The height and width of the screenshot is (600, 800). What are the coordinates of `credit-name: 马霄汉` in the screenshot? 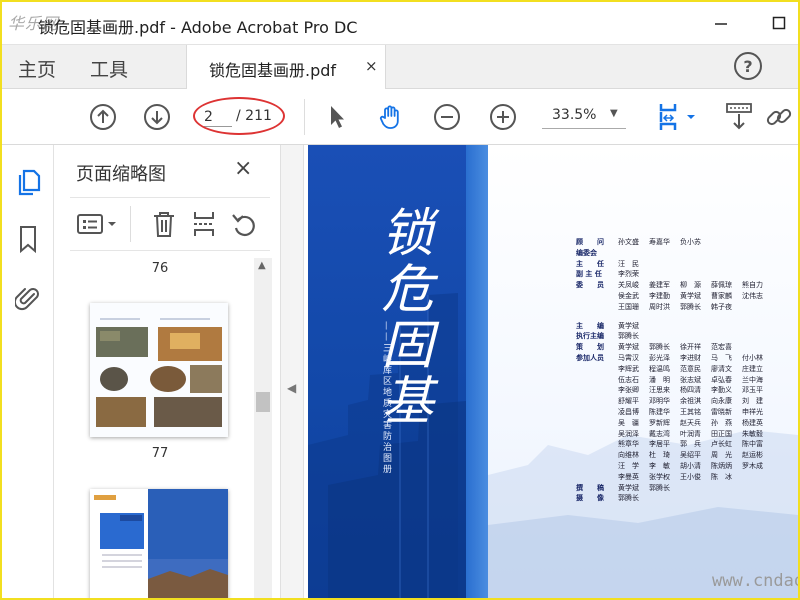 It's located at (628, 357).